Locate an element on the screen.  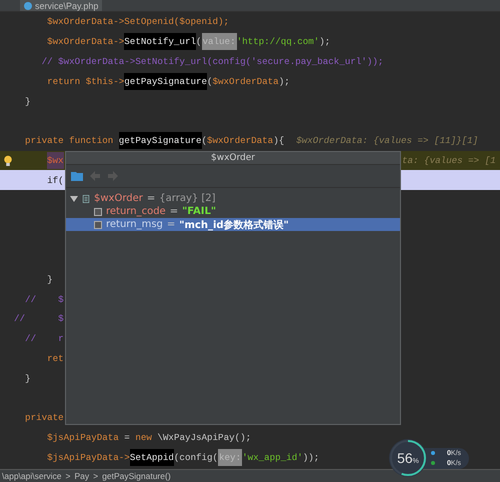
variable: $wxOrderData-> is located at coordinates (85, 42).